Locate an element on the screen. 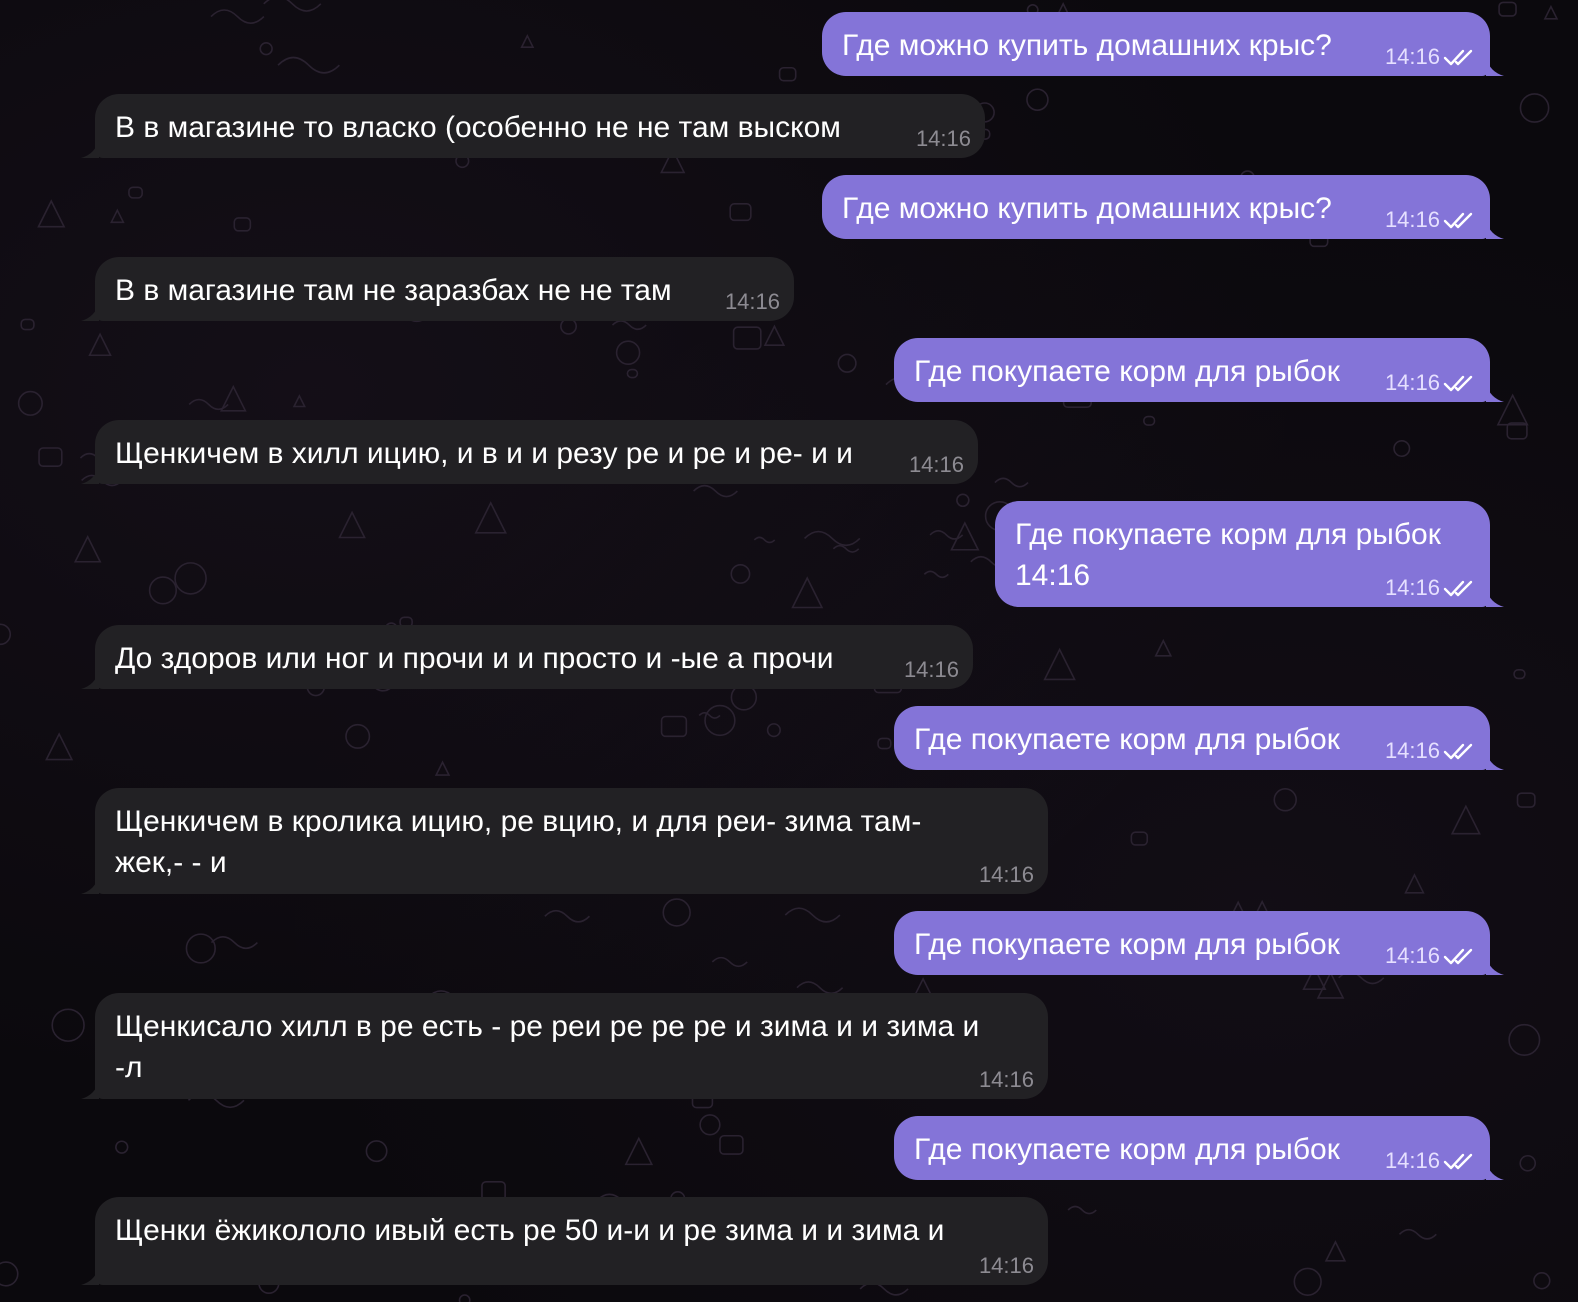 The width and height of the screenshot is (1578, 1302). message-text: Где можно купить домашних крыс? is located at coordinates (1087, 208).